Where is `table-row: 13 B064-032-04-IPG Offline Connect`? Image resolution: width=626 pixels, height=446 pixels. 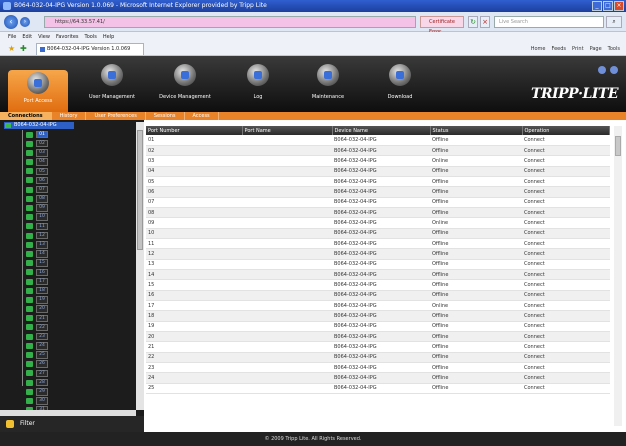 table-row: 13 B064-032-04-IPG Offline Connect is located at coordinates (378, 264).